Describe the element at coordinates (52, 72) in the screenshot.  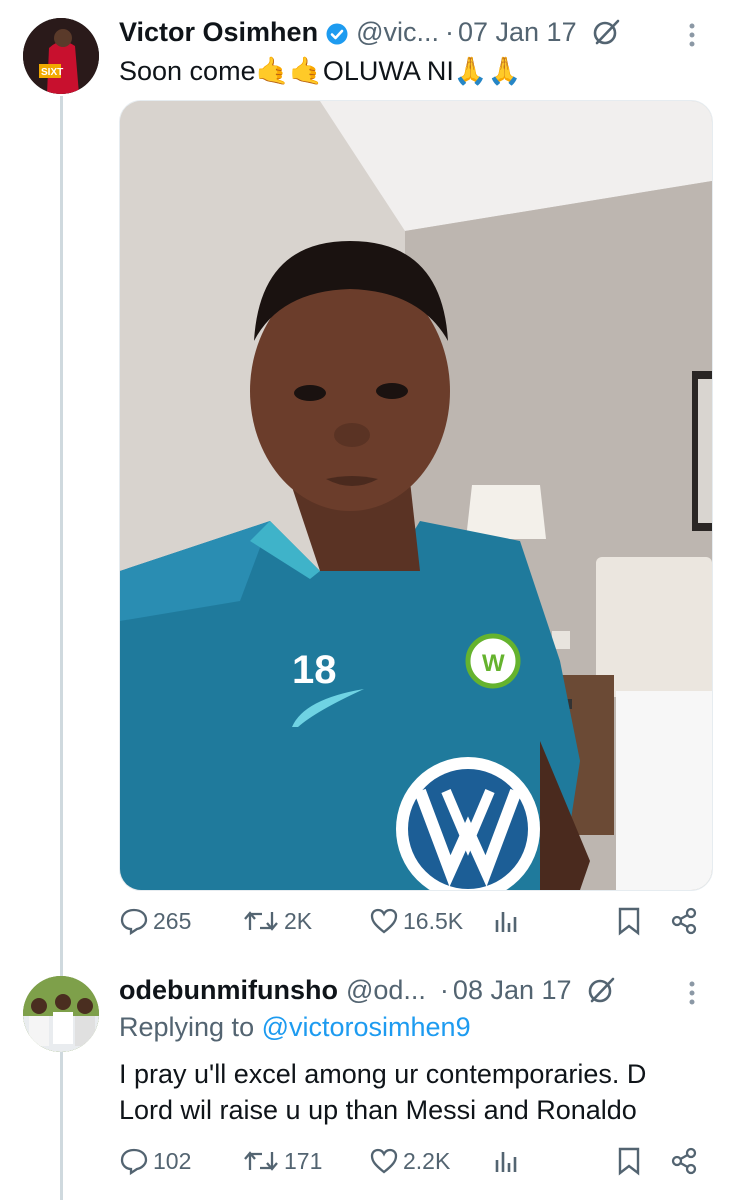
I see `svg-text: SIXT` at that location.